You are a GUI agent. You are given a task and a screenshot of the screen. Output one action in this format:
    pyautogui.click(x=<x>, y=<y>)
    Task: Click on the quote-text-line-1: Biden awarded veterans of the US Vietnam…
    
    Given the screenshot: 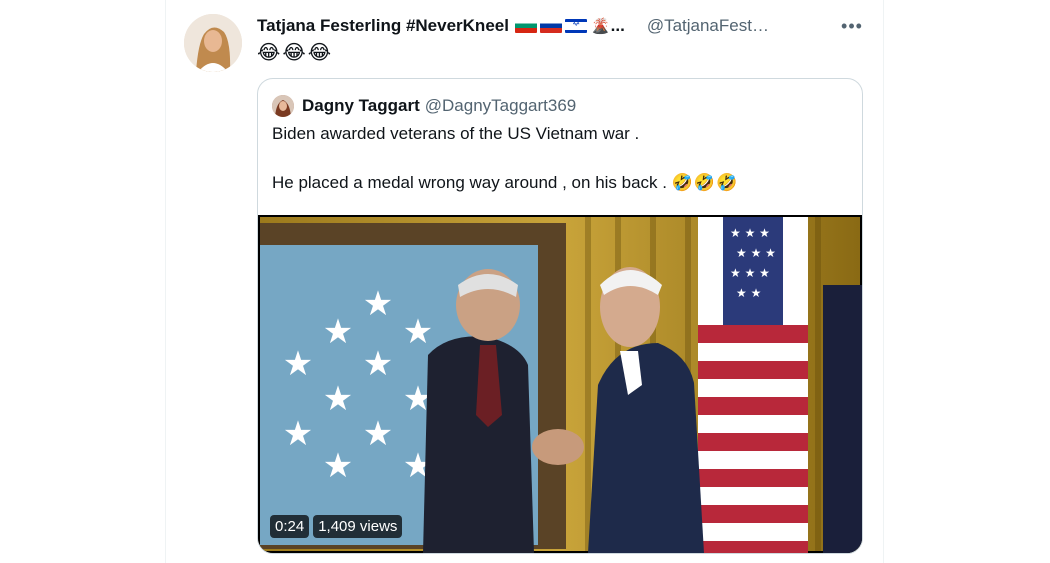 What is the action you would take?
    pyautogui.click(x=456, y=133)
    